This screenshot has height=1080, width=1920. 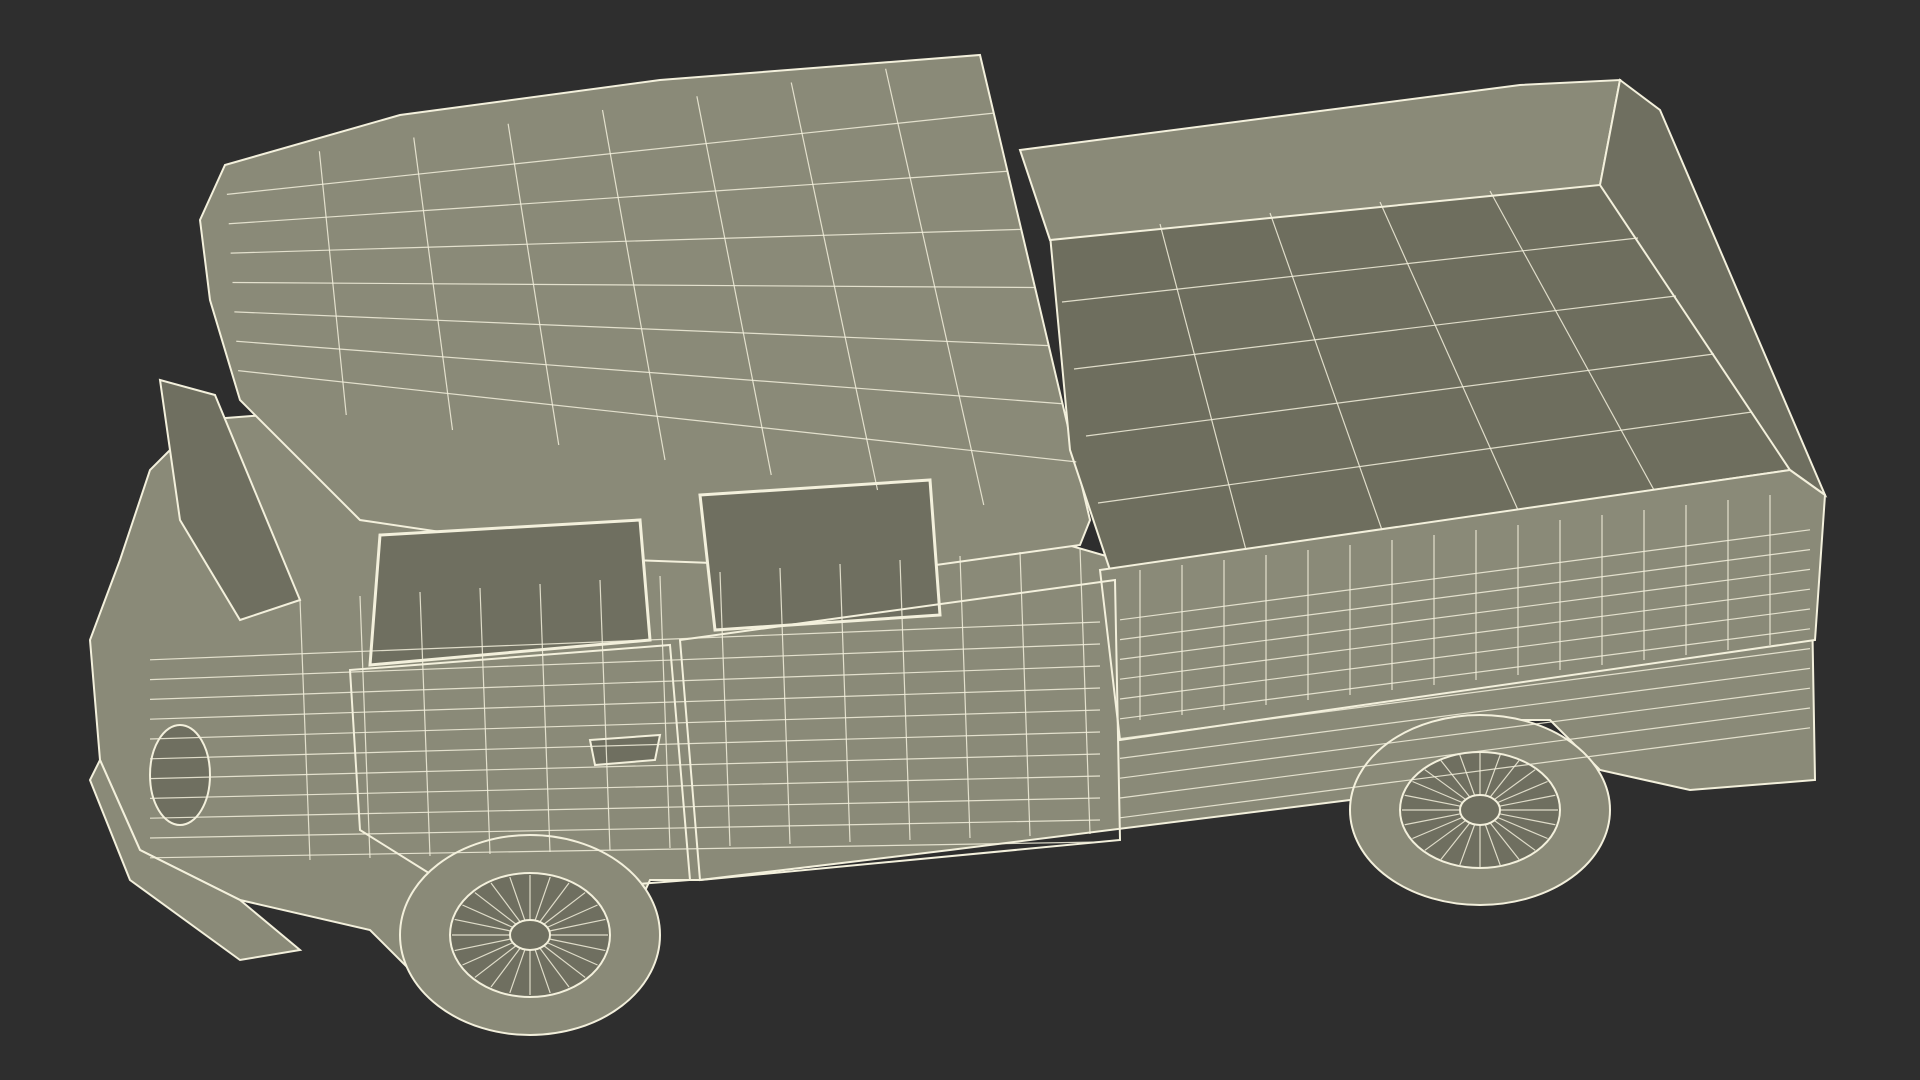 What do you see at coordinates (820, 555) in the screenshot?
I see `side-window-rear` at bounding box center [820, 555].